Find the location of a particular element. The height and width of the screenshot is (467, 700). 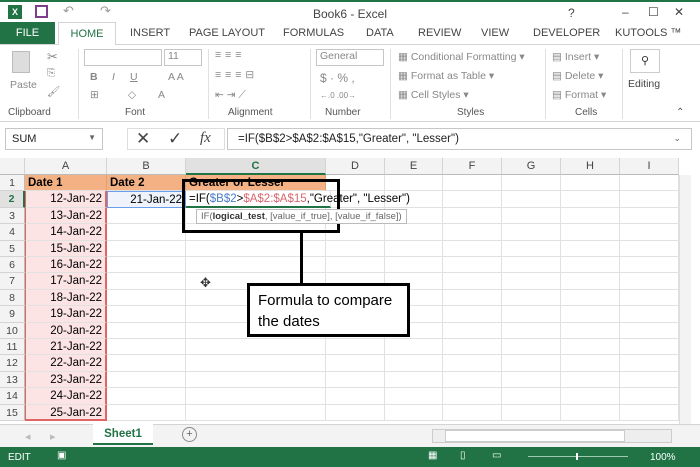

tab-developer: DEVELOPER is located at coordinates (566, 33).